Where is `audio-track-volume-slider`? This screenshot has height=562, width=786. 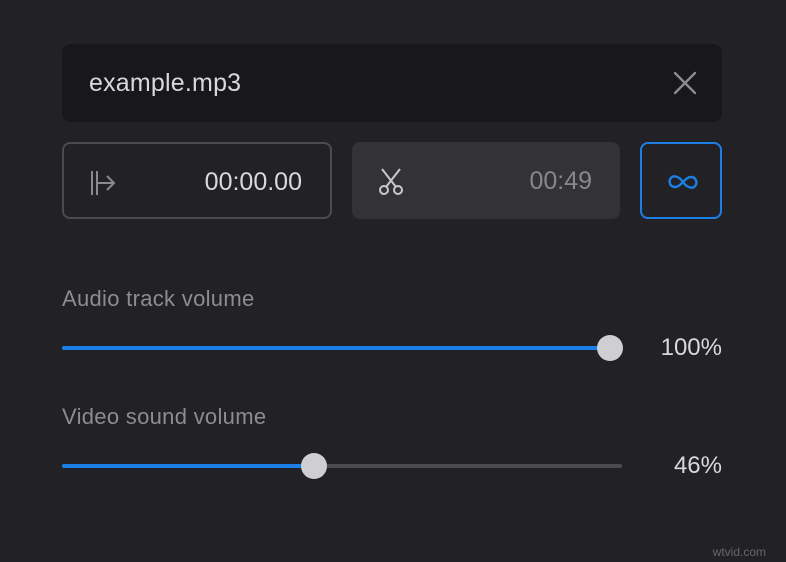 audio-track-volume-slider is located at coordinates (342, 348).